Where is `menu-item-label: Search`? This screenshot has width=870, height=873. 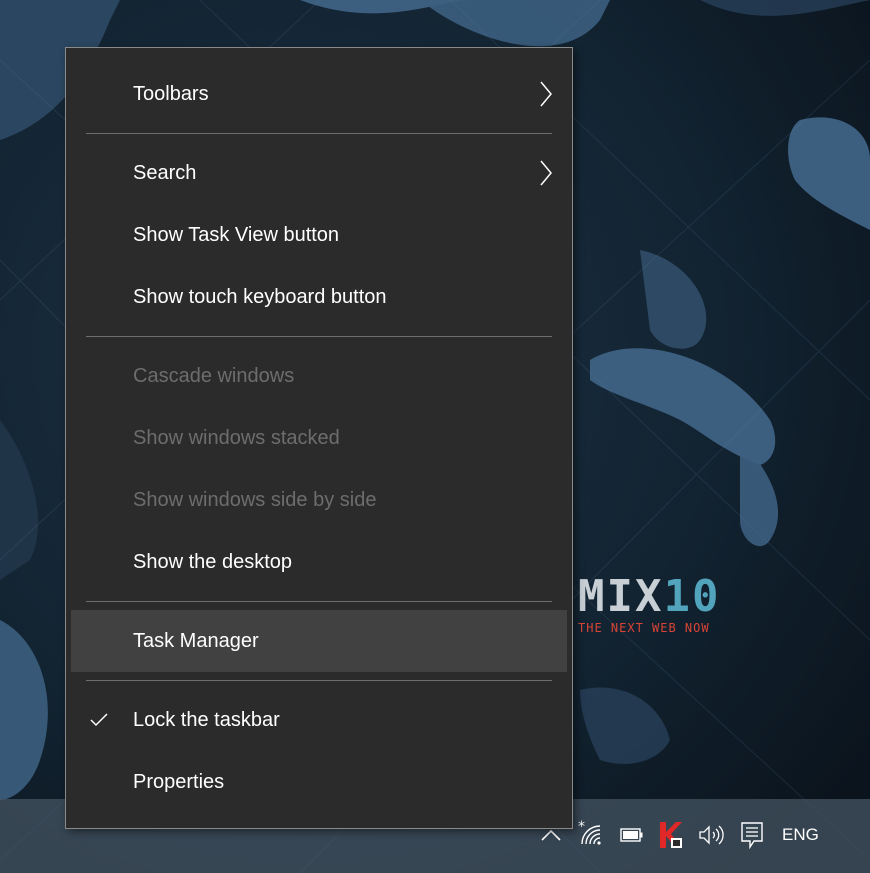 menu-item-label: Search is located at coordinates (165, 172).